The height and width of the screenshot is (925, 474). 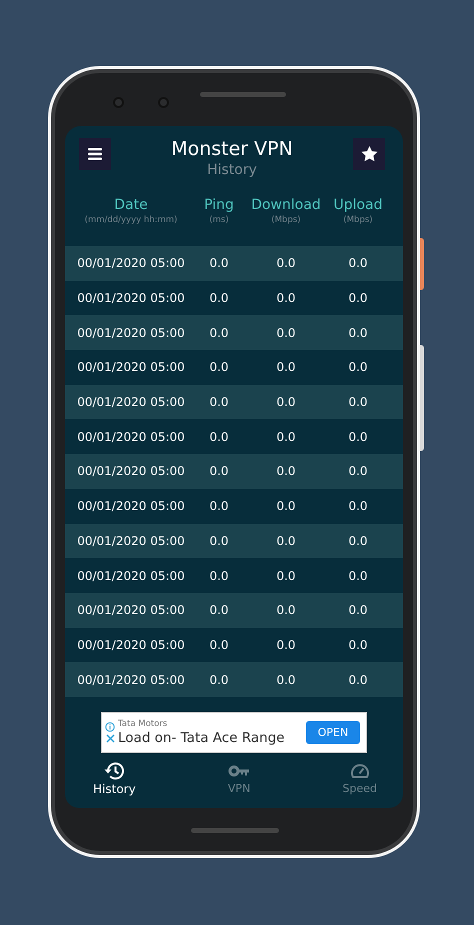 I want to click on nav-tab: VPN, so click(x=239, y=783).